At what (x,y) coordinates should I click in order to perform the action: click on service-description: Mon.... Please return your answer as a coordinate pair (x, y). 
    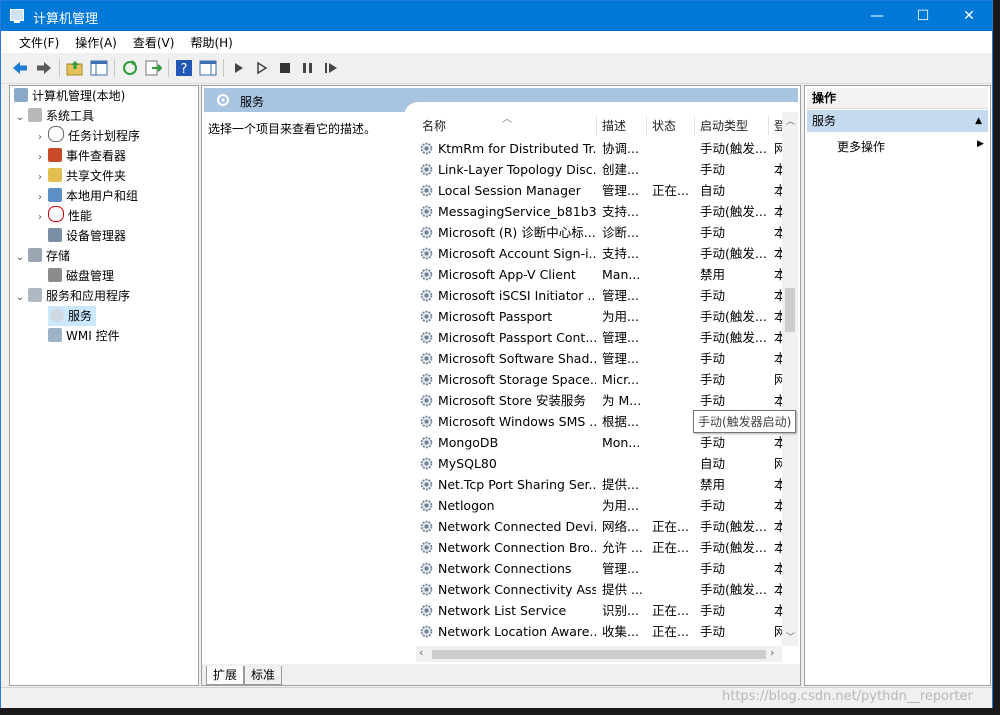
    Looking at the image, I should click on (621, 442).